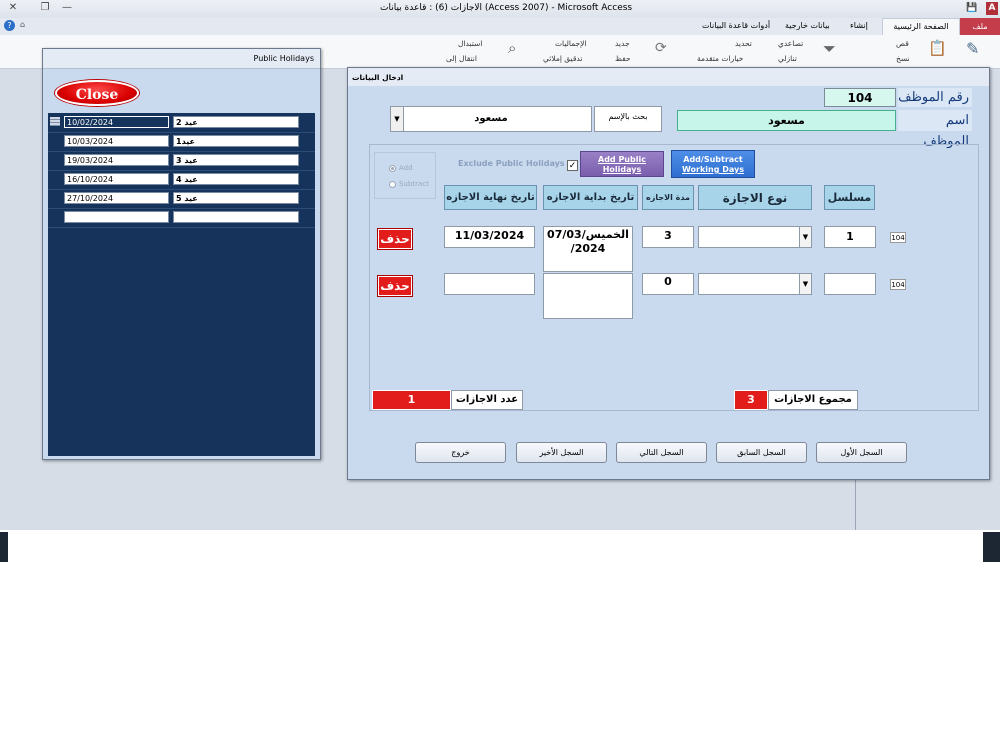  I want to click on start-date-header: تاريخ بداية الاجازه, so click(590, 197).